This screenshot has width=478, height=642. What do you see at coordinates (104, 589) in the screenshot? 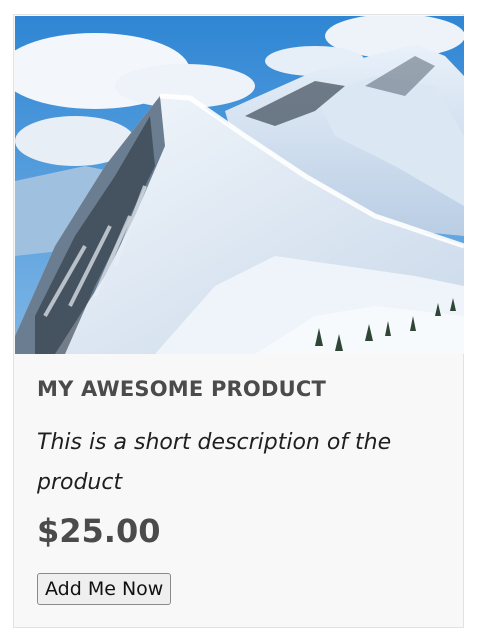
I see `add-to-cart-button: Add Me Now` at bounding box center [104, 589].